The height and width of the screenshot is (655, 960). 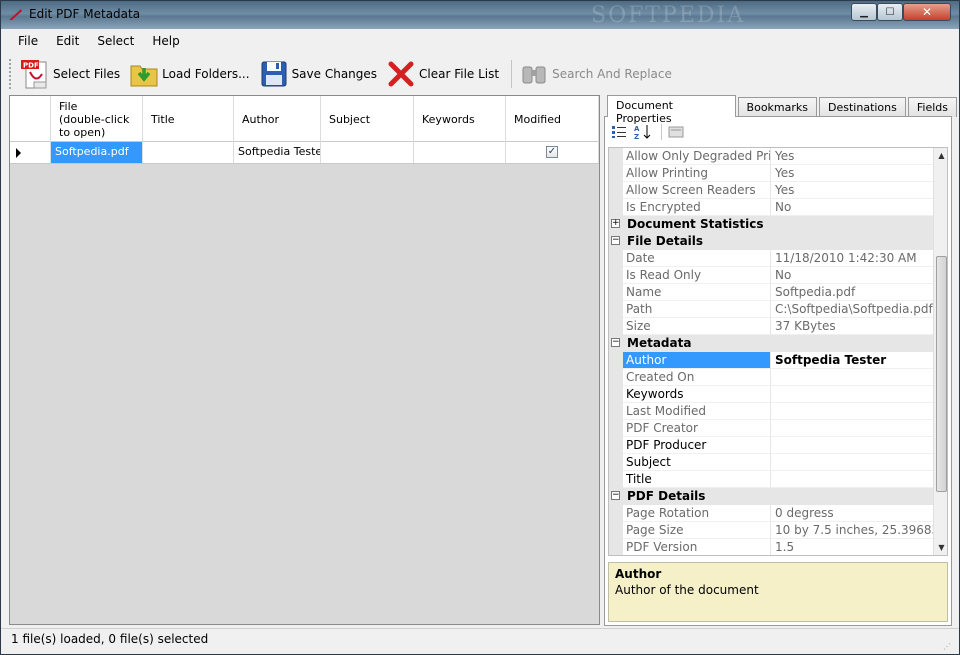 I want to click on property-row: Name Softpedia.pdf, so click(x=771, y=292).